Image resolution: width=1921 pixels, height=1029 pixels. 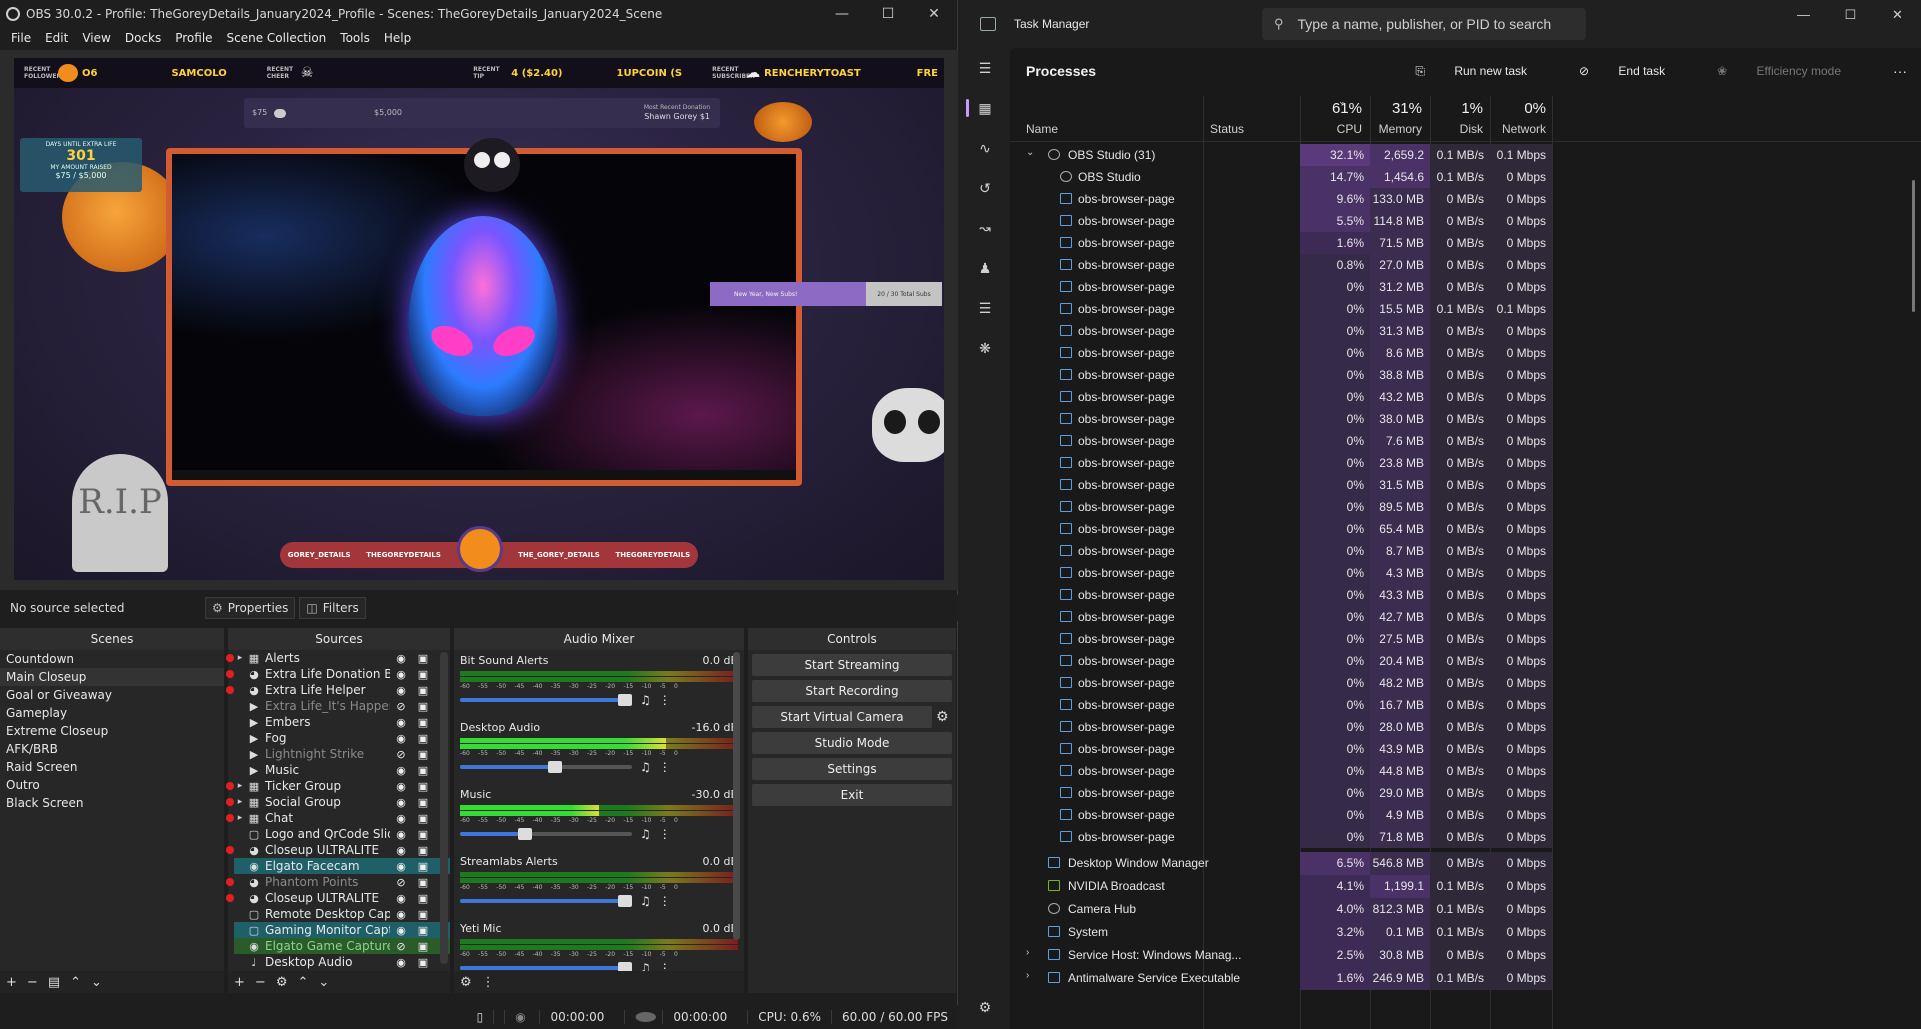 I want to click on settings-button: Settings, so click(x=852, y=769).